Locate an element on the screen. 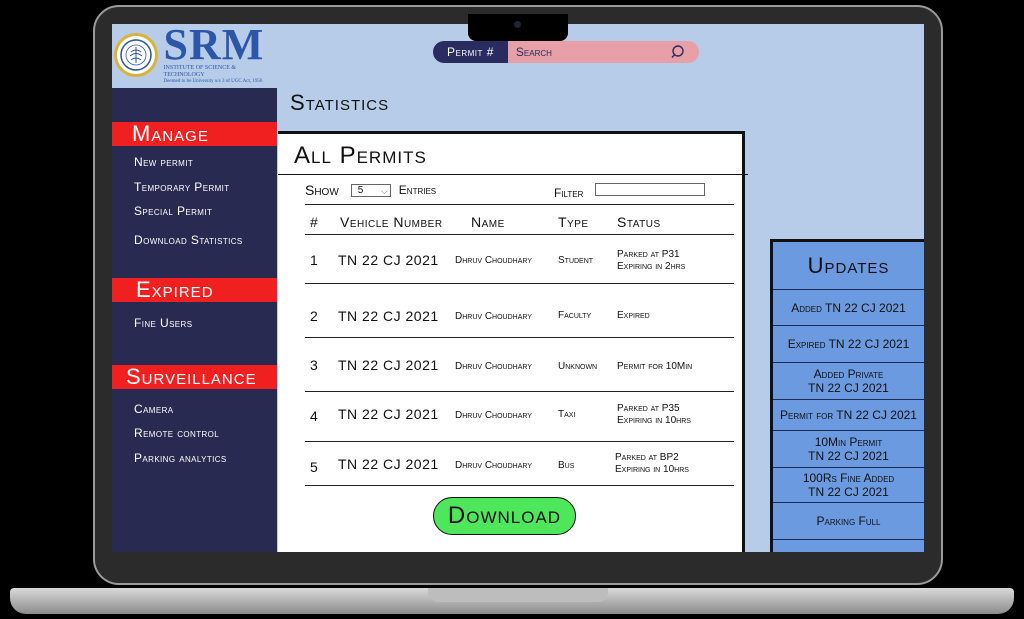 The height and width of the screenshot is (619, 1024). permit-type: Taxi is located at coordinates (567, 414).